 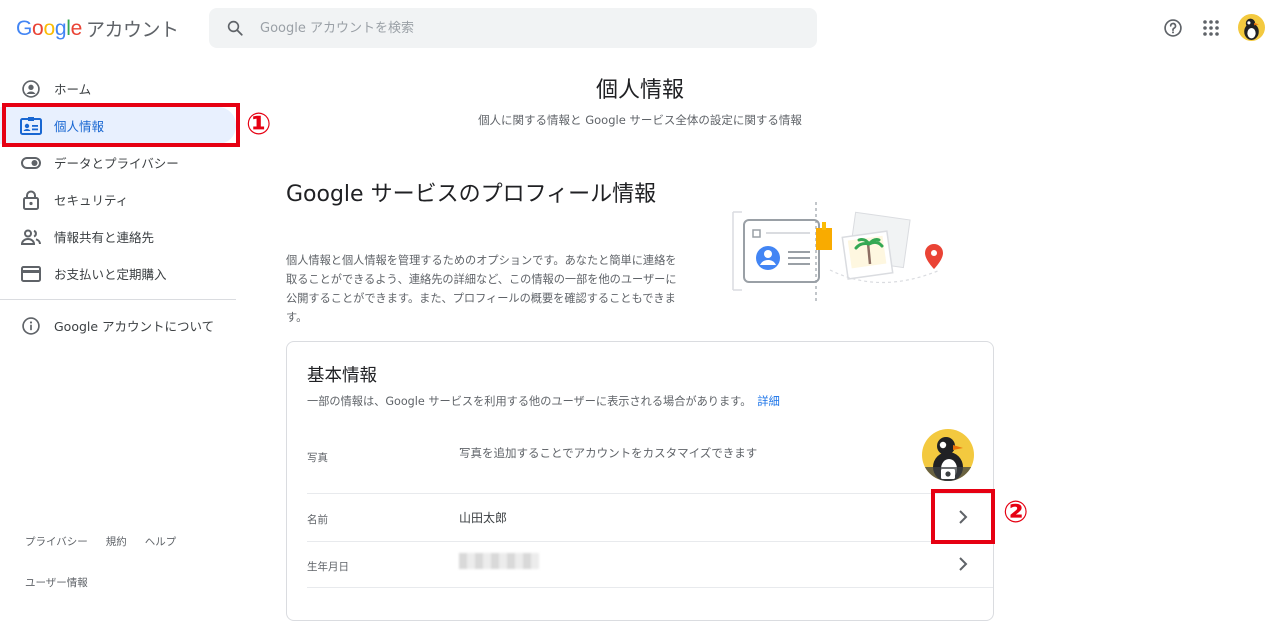 What do you see at coordinates (1251, 27) in the screenshot?
I see `account-avatar` at bounding box center [1251, 27].